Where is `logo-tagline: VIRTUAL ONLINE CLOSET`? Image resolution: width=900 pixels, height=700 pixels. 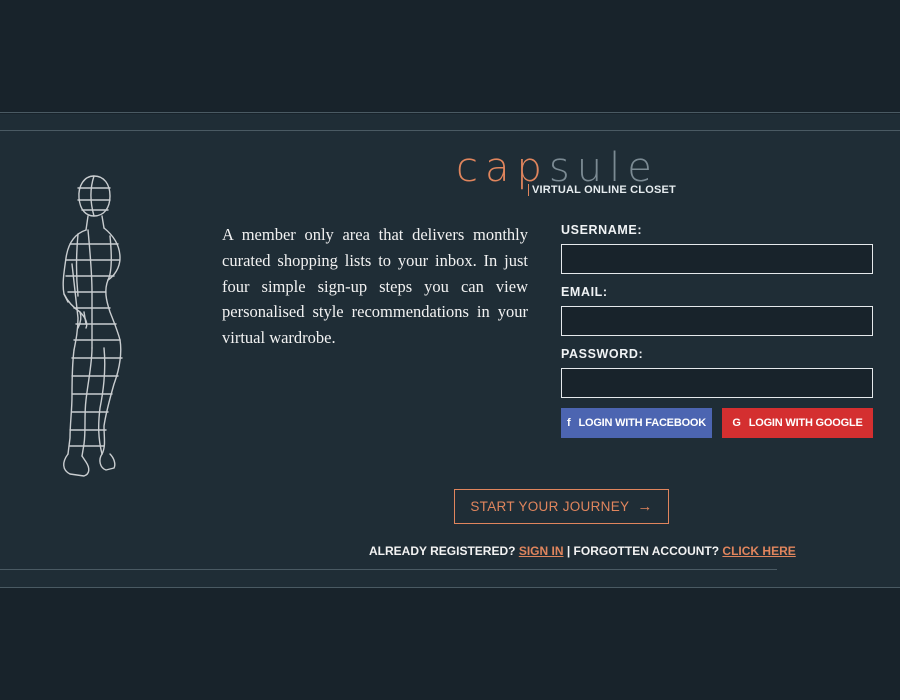 logo-tagline: VIRTUAL ONLINE CLOSET is located at coordinates (602, 190).